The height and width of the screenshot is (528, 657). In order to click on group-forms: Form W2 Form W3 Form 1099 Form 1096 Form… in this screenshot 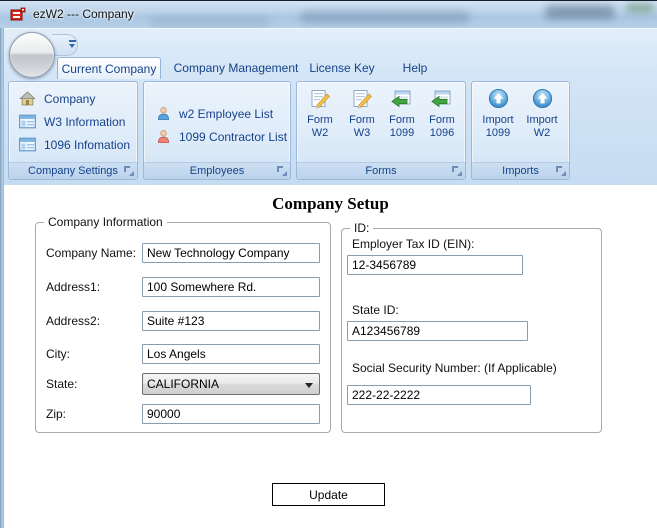, I will do `click(381, 130)`.